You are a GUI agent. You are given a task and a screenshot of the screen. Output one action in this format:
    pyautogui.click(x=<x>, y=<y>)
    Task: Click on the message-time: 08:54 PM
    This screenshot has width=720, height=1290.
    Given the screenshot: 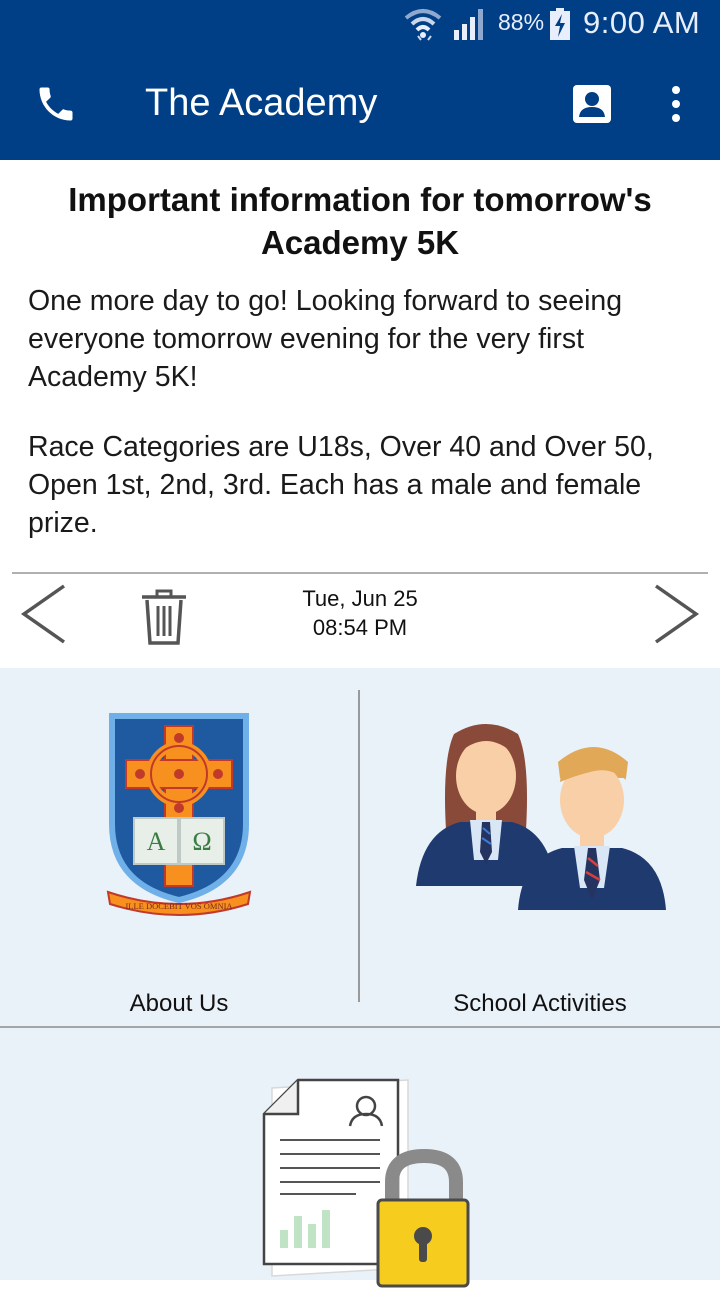 What is the action you would take?
    pyautogui.click(x=360, y=627)
    